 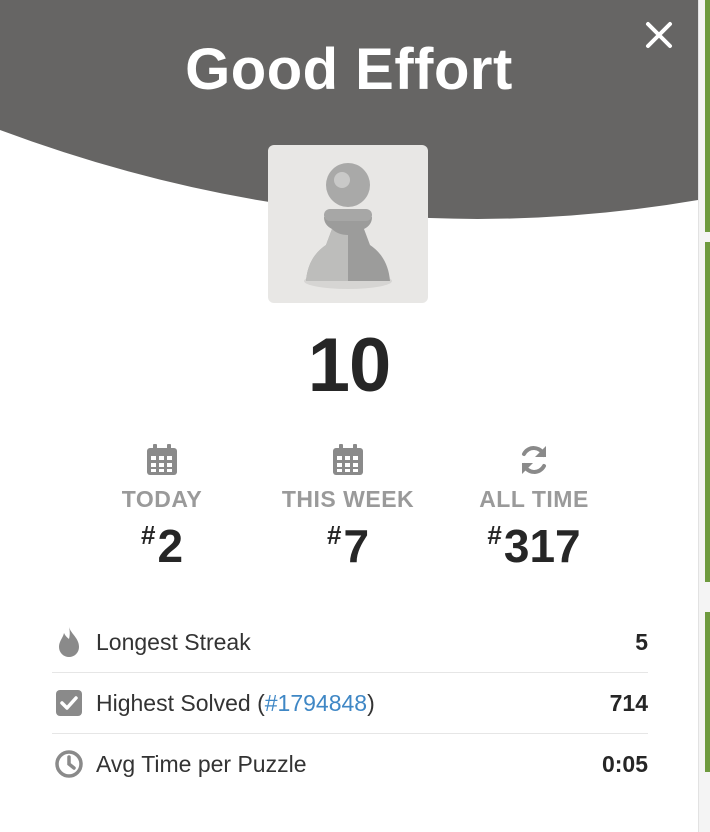 What do you see at coordinates (534, 499) in the screenshot?
I see `rank-label: ALL TIME` at bounding box center [534, 499].